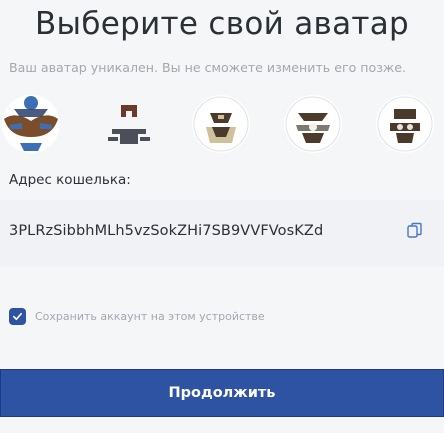  I want to click on check-icon, so click(17, 316).